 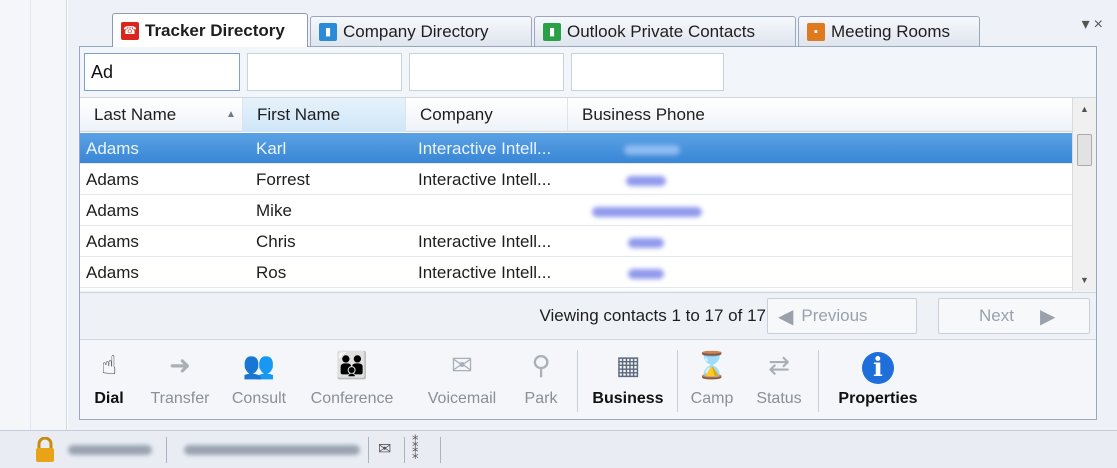 What do you see at coordinates (352, 398) in the screenshot?
I see `conference-label: Conference` at bounding box center [352, 398].